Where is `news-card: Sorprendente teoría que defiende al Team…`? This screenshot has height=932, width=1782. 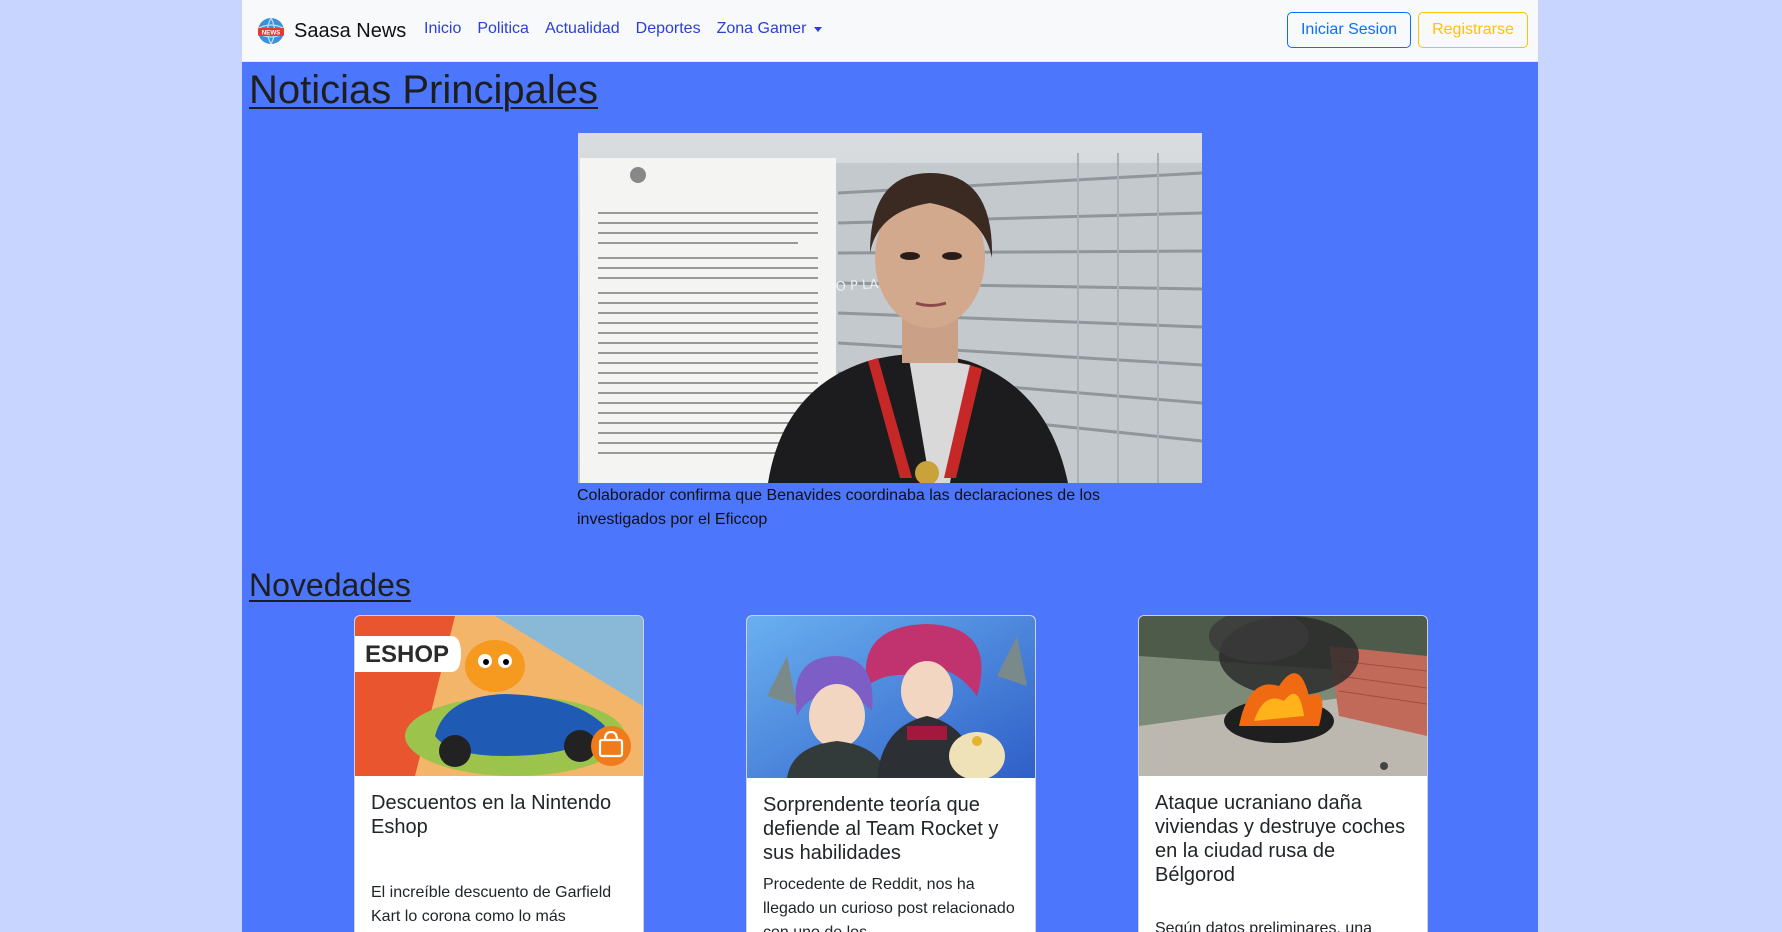
news-card: Sorprendente teoría que defiende al Team… is located at coordinates (891, 773).